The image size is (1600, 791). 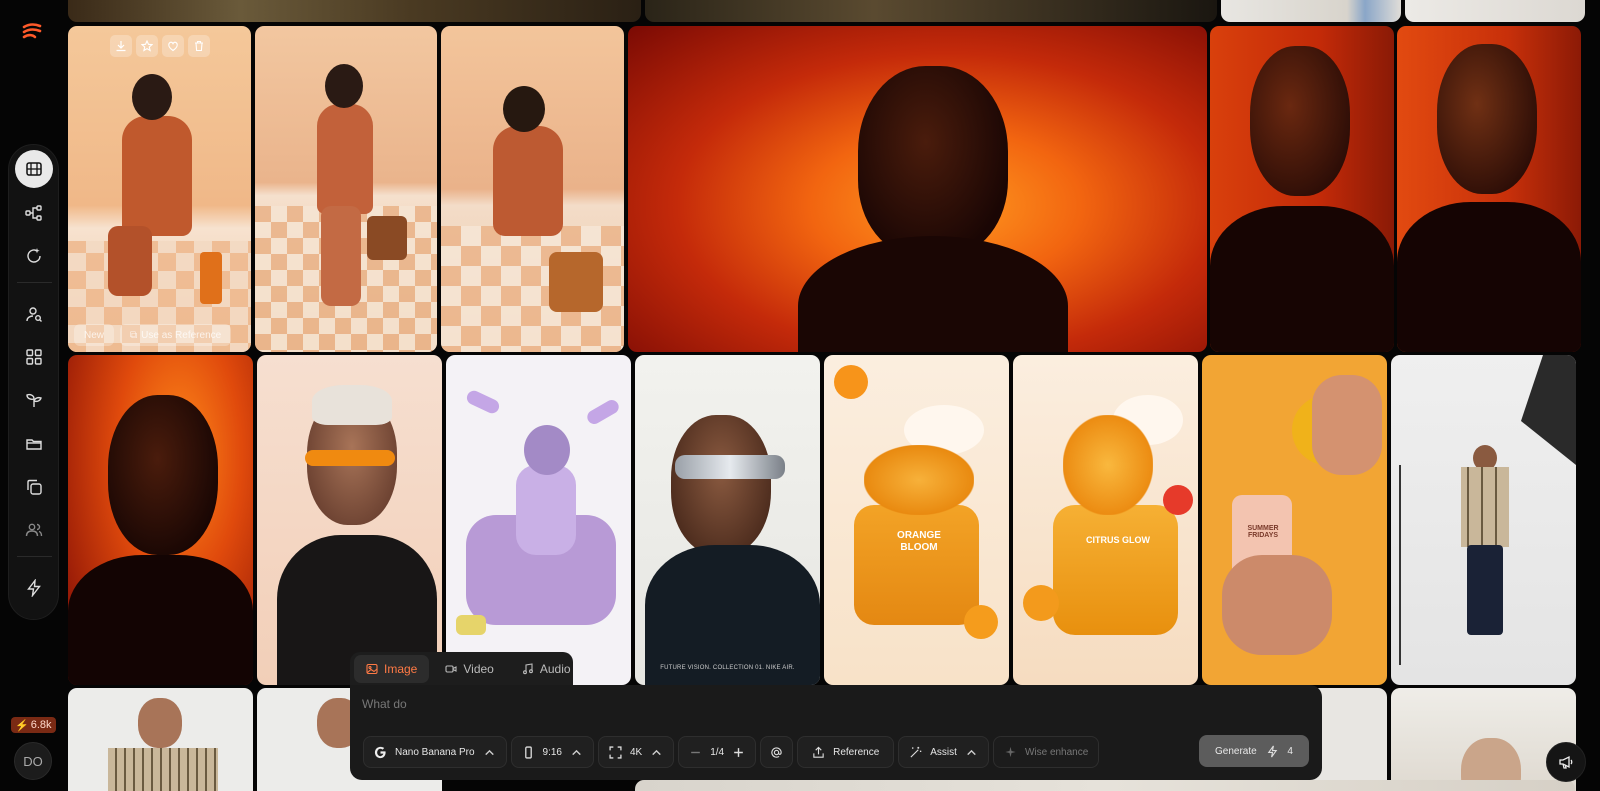 I want to click on person-search-icon, so click(x=34, y=314).